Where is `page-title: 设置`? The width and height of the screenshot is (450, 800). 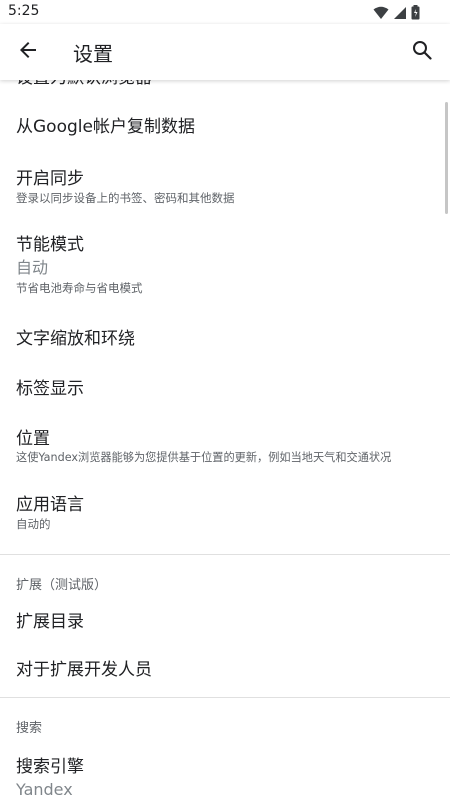
page-title: 设置 is located at coordinates (93, 54).